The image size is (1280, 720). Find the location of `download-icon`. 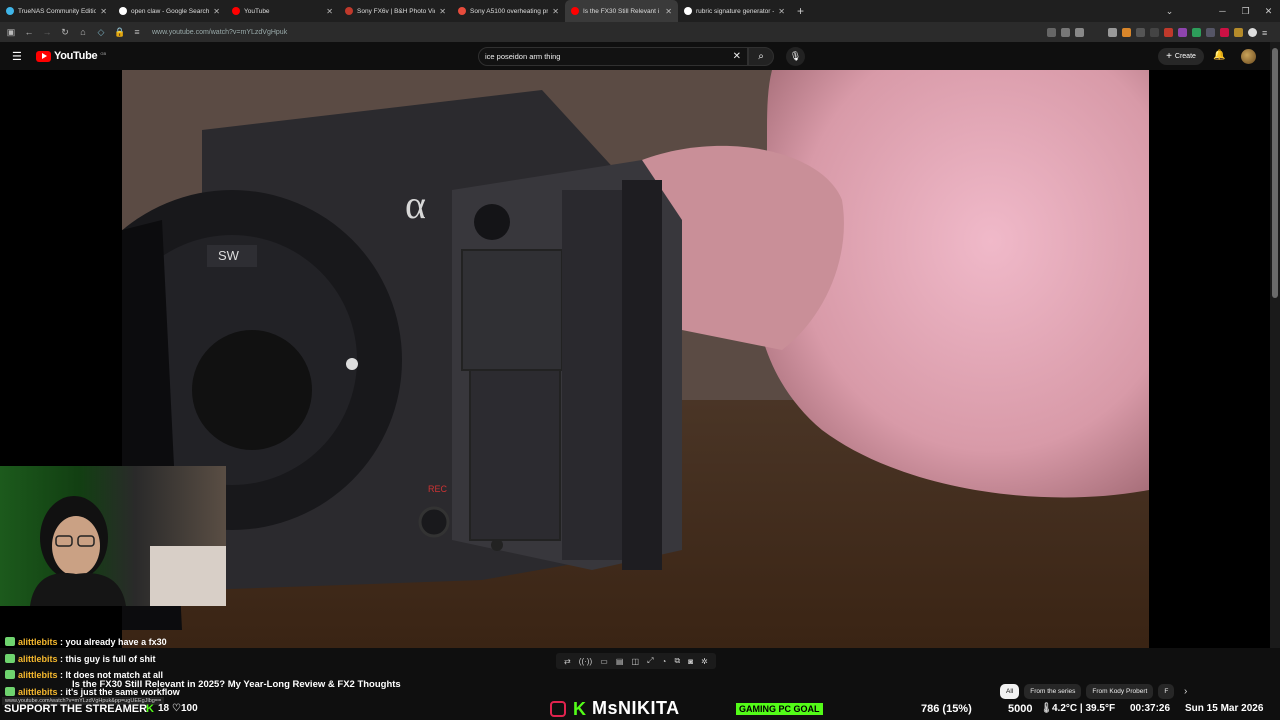

download-icon is located at coordinates (1112, 32).